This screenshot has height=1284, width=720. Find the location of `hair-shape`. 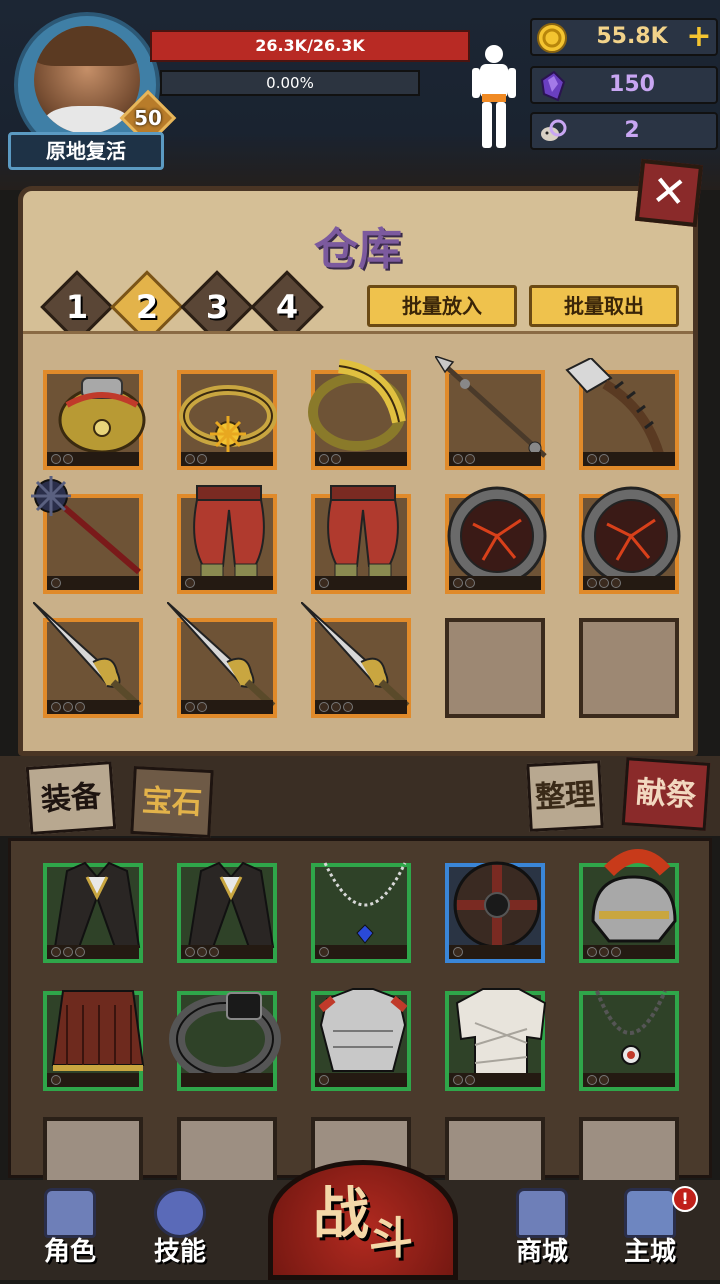

hair-shape is located at coordinates (87, 46).